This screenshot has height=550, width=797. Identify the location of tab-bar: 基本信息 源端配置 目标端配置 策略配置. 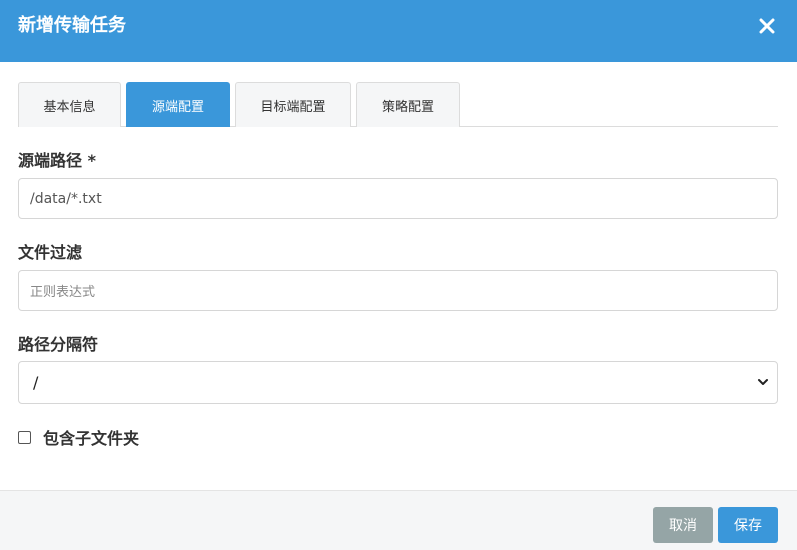
(398, 104).